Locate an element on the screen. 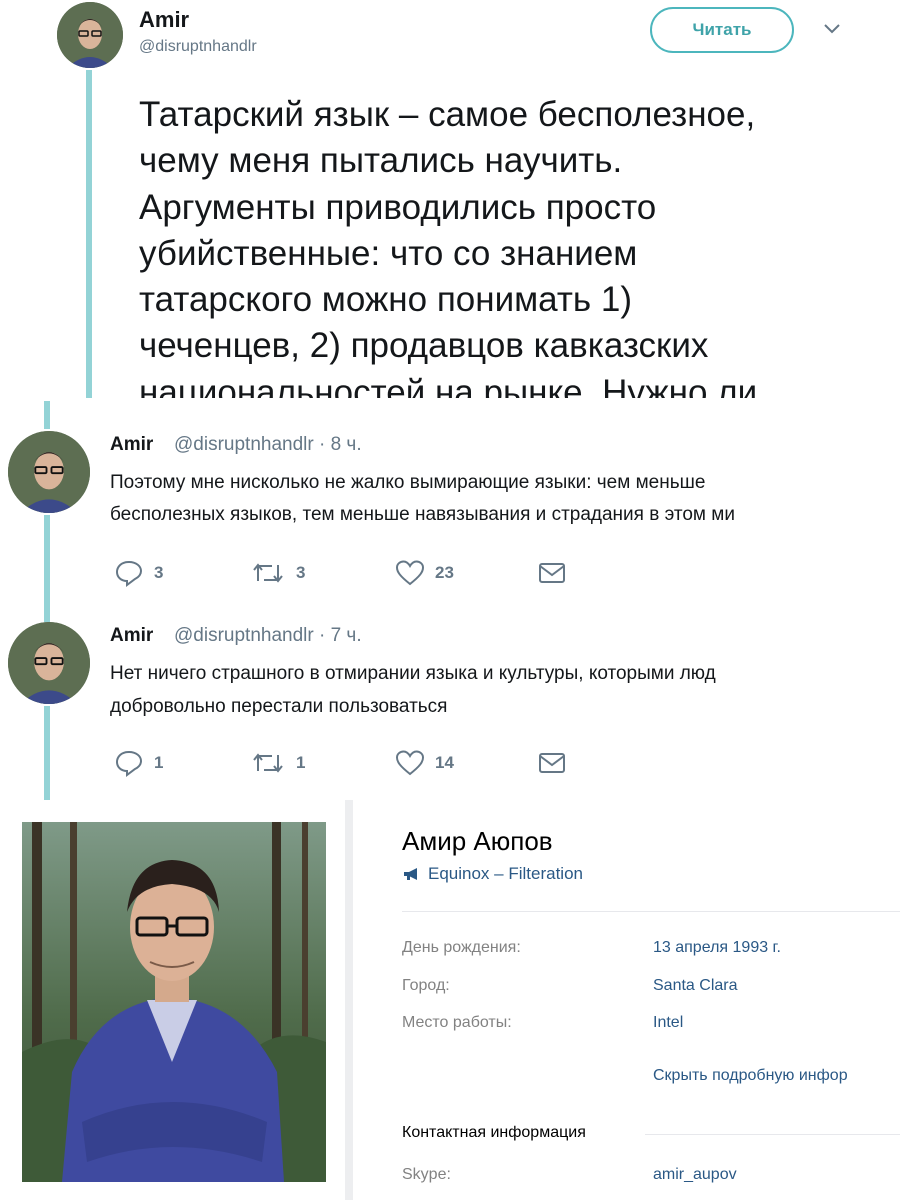 The width and height of the screenshot is (900, 1200). follow-button: Читать is located at coordinates (722, 30).